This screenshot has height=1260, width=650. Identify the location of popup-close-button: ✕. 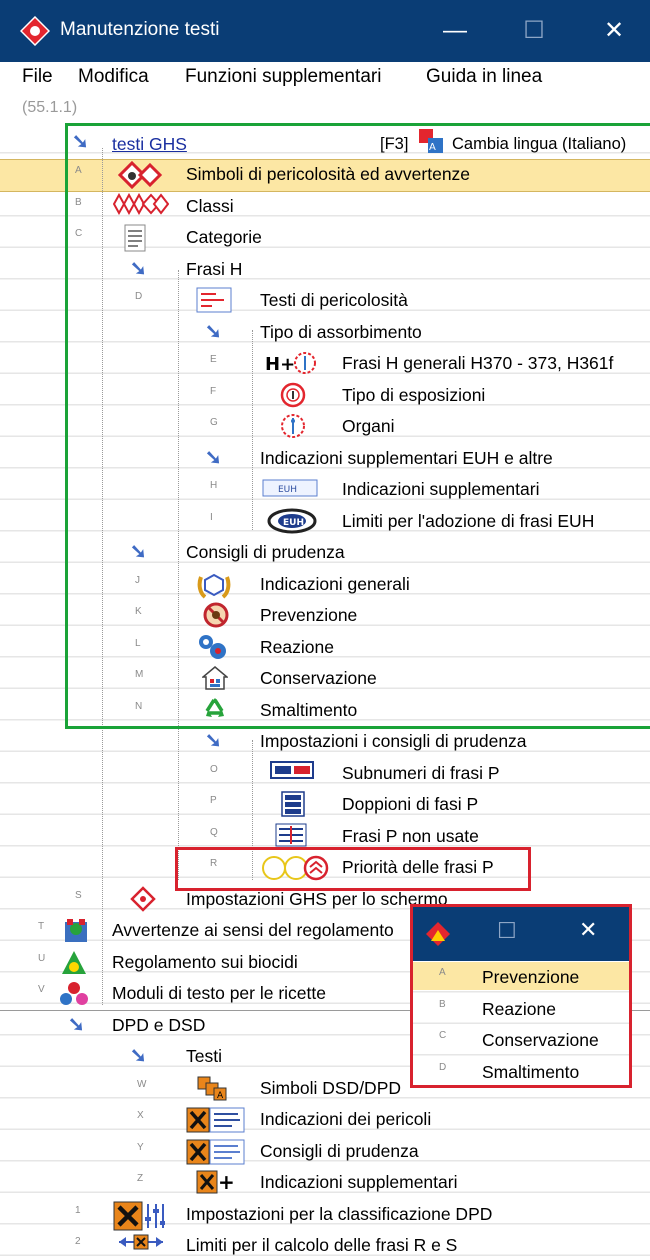
(588, 930).